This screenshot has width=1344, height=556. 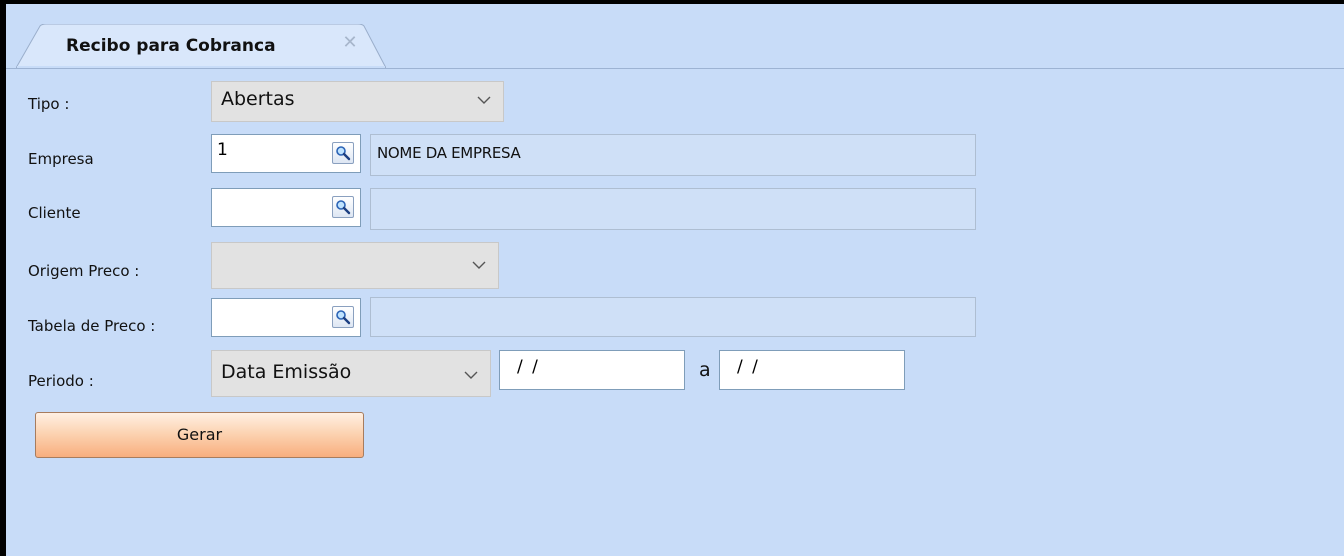 I want to click on close-icon: ✕, so click(x=350, y=43).